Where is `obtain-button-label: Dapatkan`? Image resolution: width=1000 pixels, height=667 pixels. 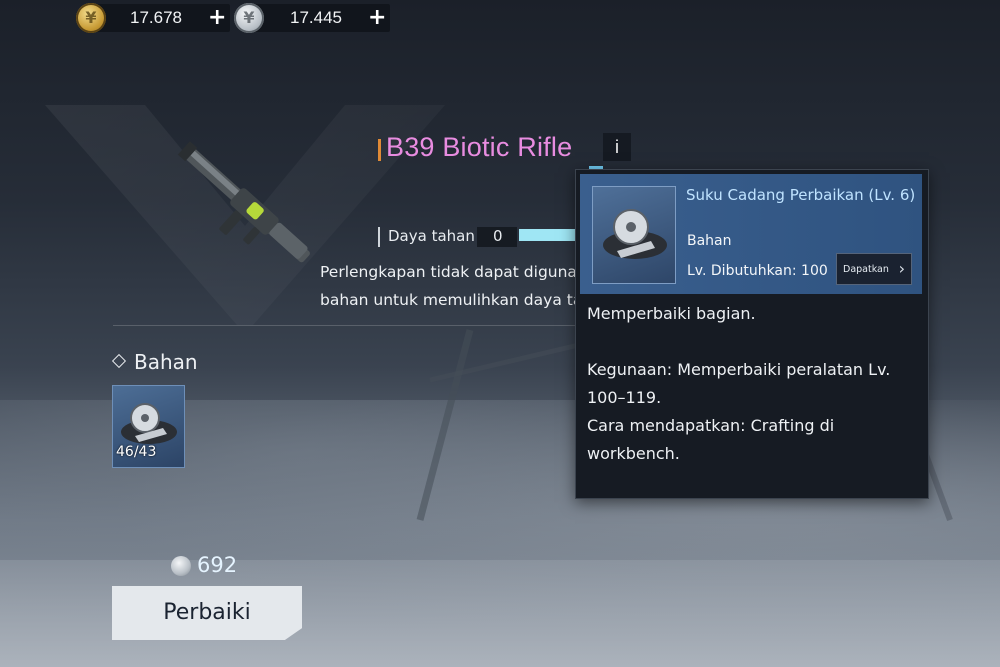
obtain-button-label: Dapatkan is located at coordinates (866, 269).